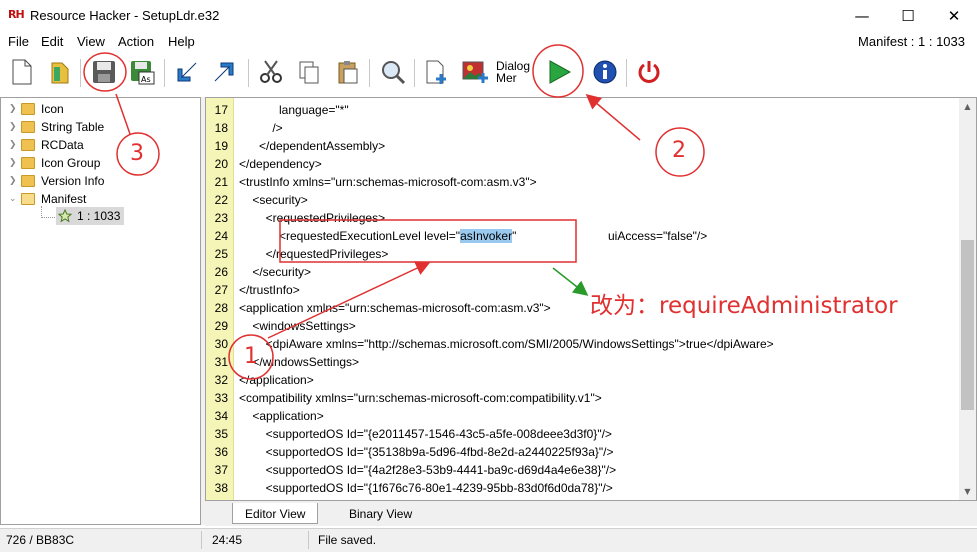 The height and width of the screenshot is (552, 977). What do you see at coordinates (221, 380) in the screenshot?
I see `line-number: 32` at bounding box center [221, 380].